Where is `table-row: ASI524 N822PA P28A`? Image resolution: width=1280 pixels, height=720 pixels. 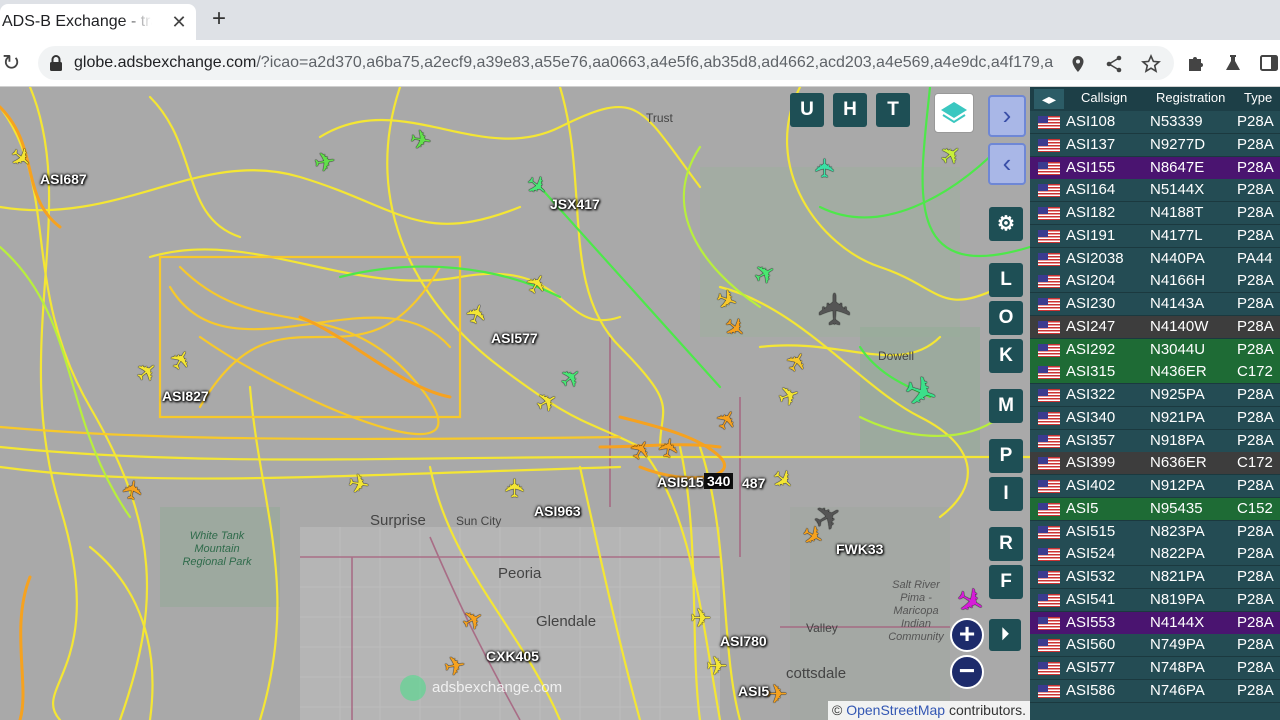
table-row: ASI524 N822PA P28A is located at coordinates (1155, 555).